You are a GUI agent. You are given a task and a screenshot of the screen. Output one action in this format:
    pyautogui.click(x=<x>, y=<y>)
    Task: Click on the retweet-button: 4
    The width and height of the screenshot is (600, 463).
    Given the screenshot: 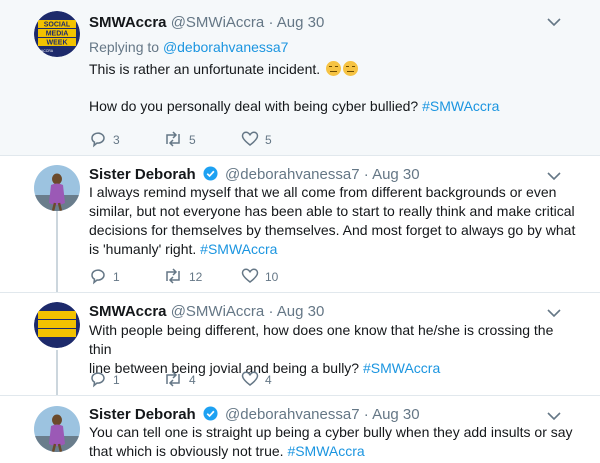 What is the action you would take?
    pyautogui.click(x=179, y=379)
    